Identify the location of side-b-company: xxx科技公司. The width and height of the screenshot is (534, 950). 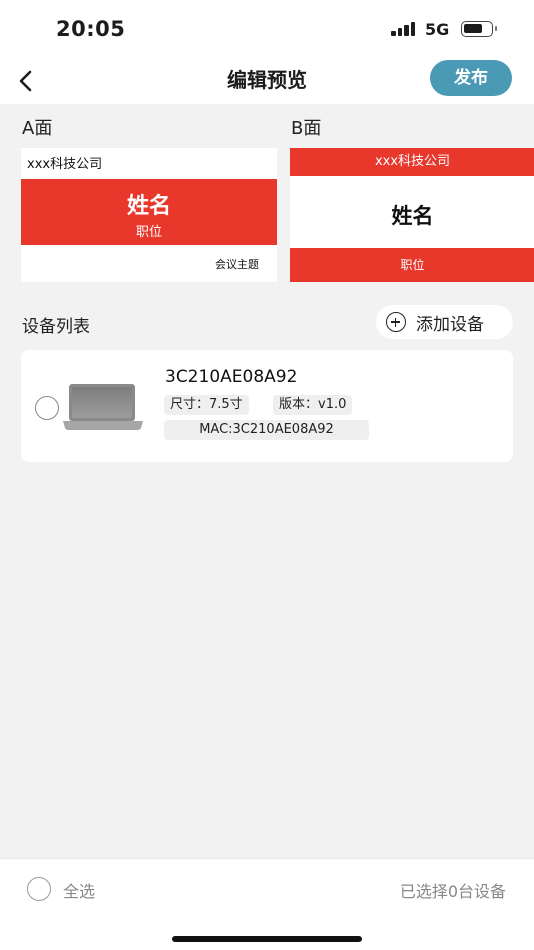
(412, 162).